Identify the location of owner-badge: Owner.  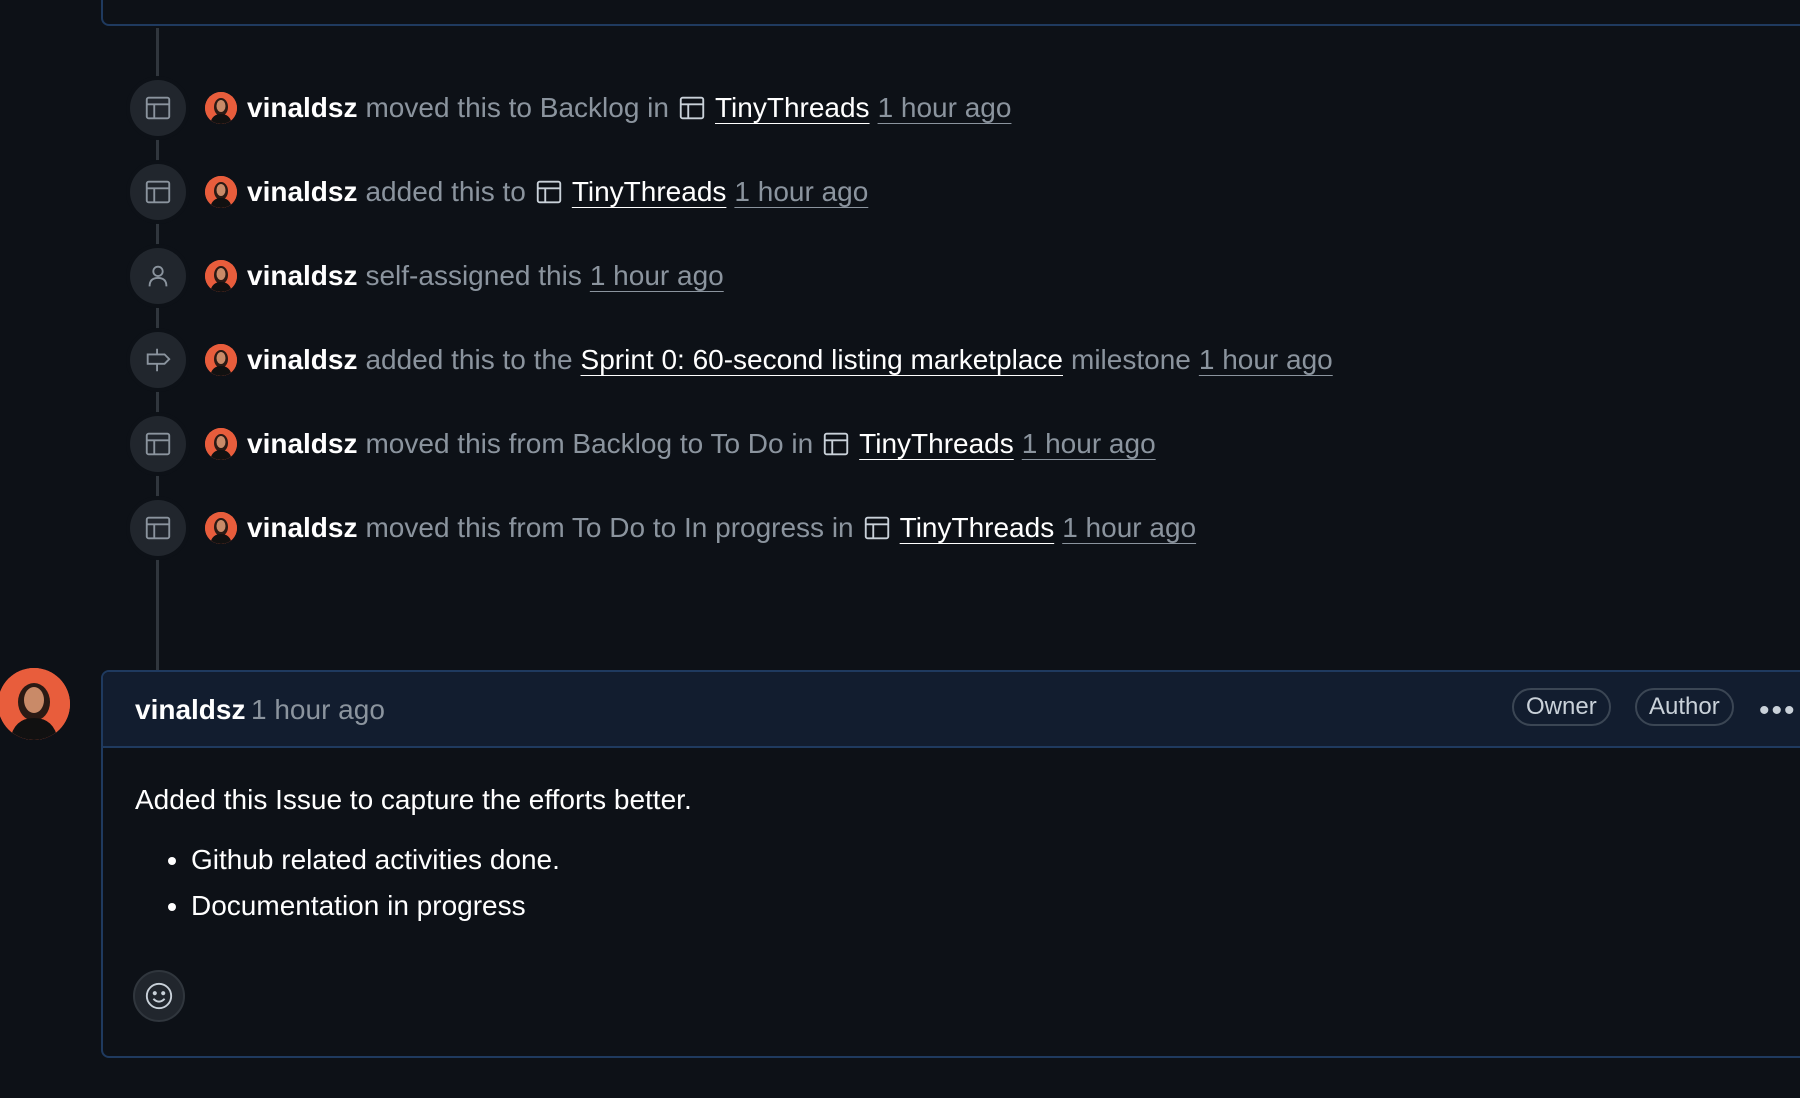
(1561, 707).